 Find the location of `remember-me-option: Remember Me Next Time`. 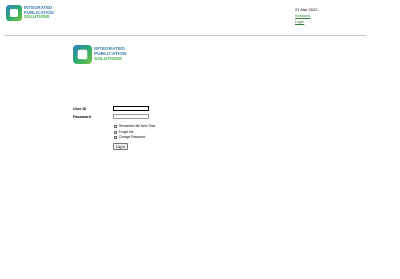

remember-me-option: Remember Me Next Time is located at coordinates (134, 126).